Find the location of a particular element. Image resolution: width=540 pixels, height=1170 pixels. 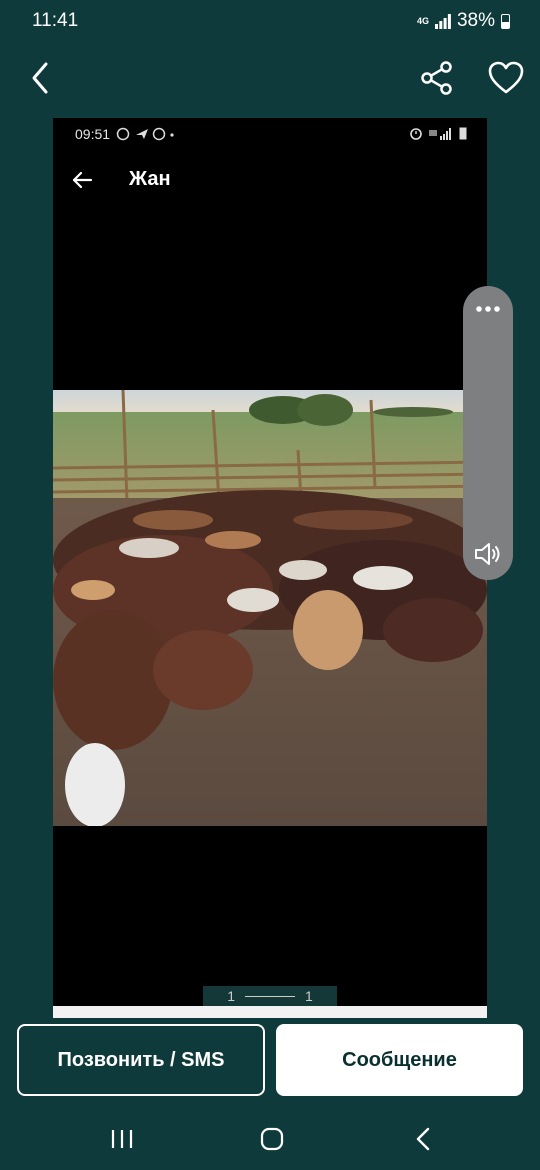

side-panel is located at coordinates (488, 433).